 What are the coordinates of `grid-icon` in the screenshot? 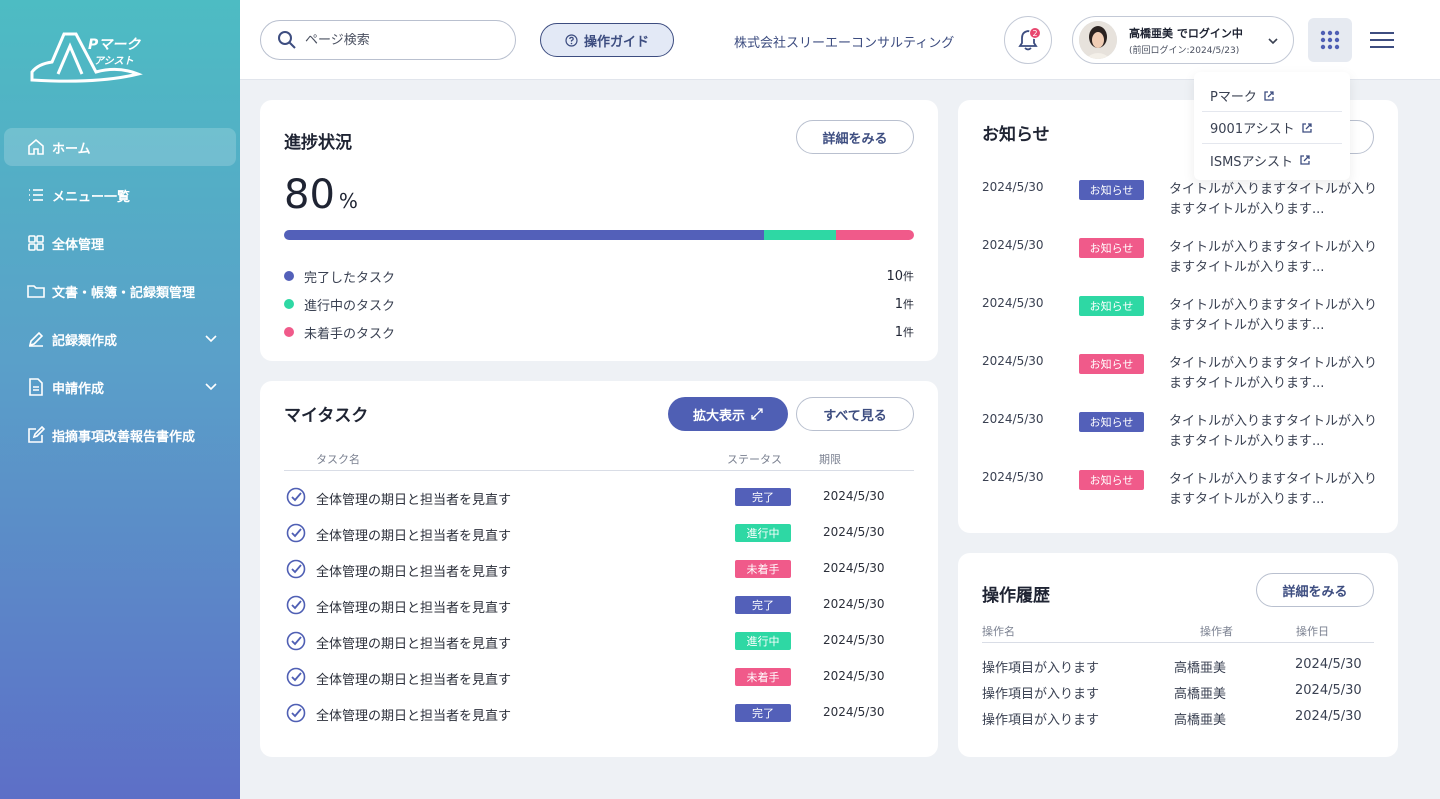 It's located at (36, 243).